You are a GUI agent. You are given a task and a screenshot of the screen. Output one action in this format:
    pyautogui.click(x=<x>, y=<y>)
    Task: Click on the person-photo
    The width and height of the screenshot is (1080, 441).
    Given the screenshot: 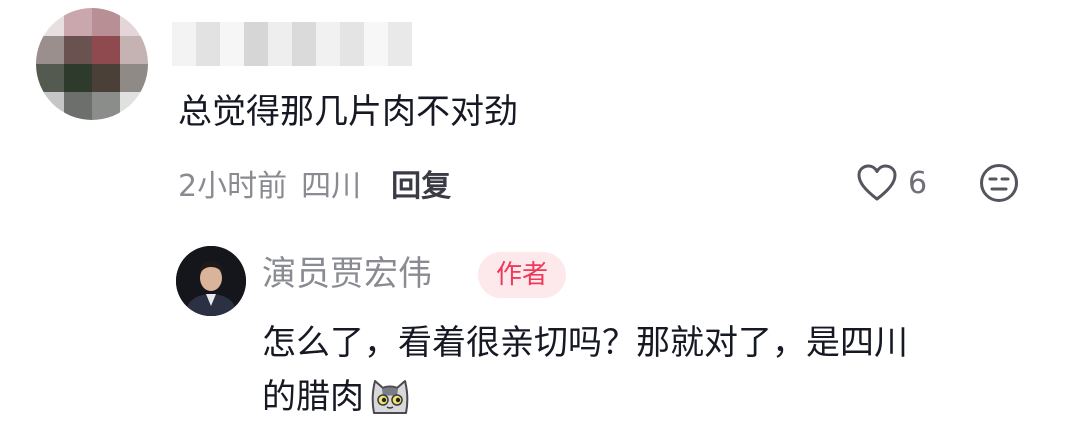 What is the action you would take?
    pyautogui.click(x=211, y=281)
    